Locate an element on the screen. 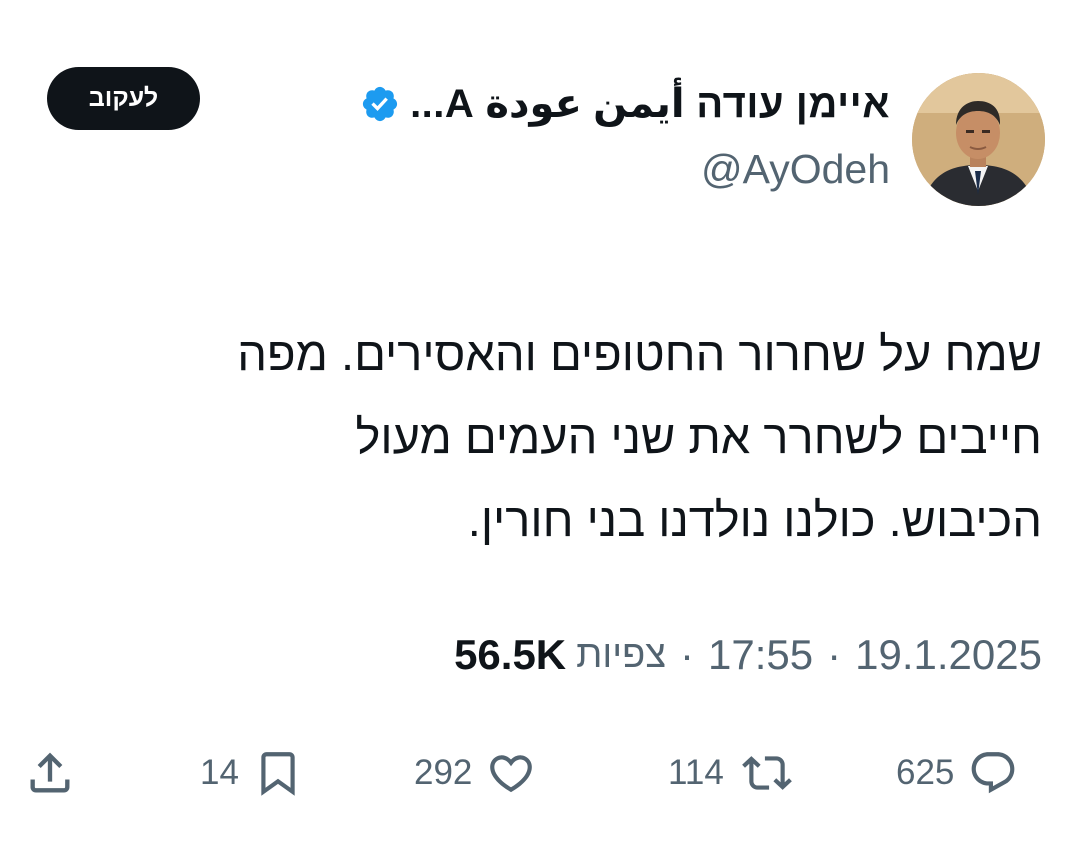  follow-button: לעקוב is located at coordinates (123, 98).